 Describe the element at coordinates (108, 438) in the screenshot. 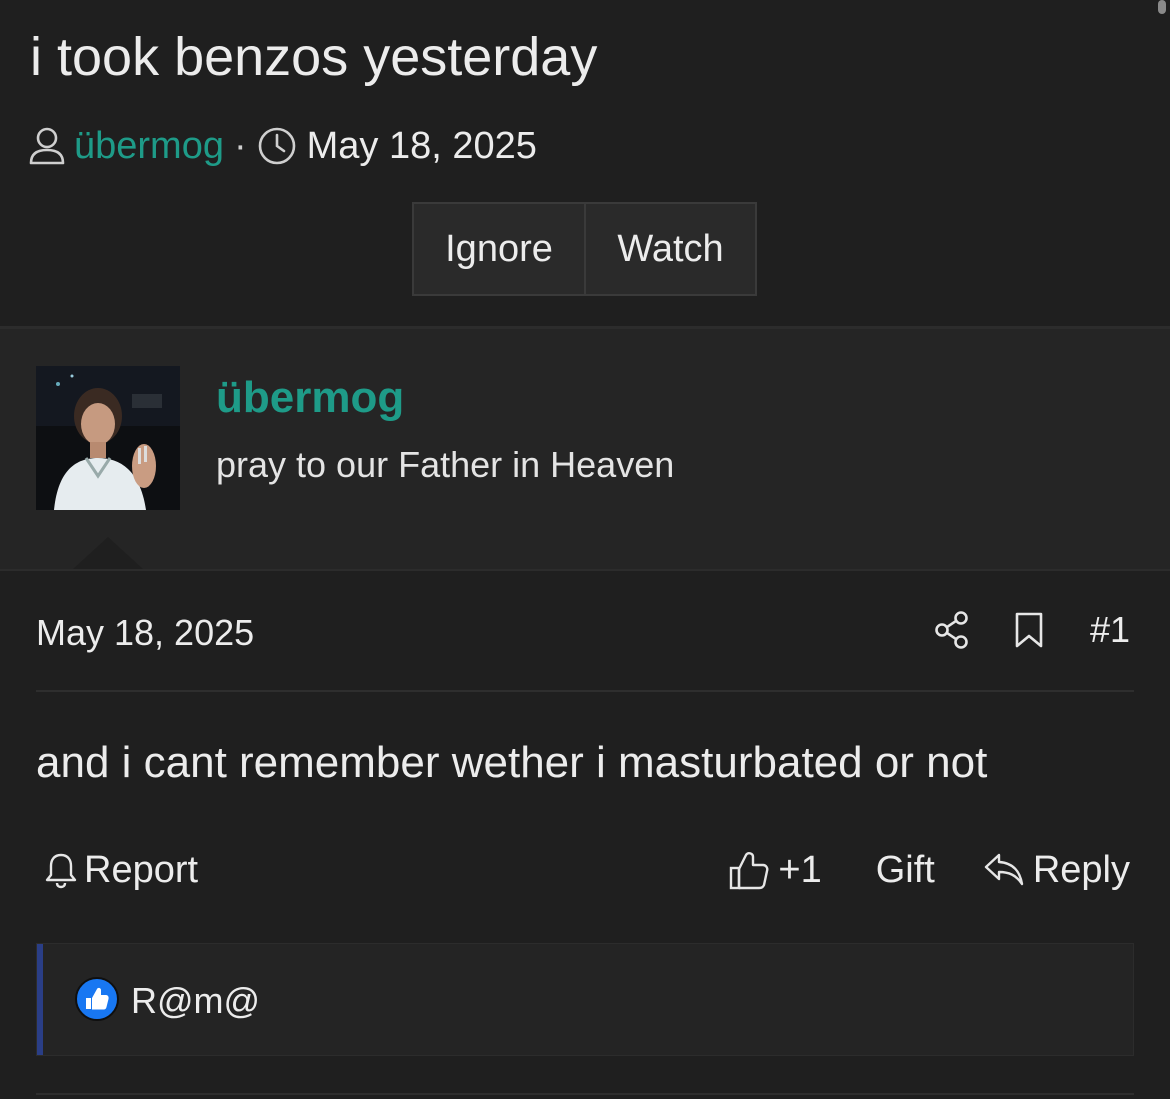

I see `avatar` at that location.